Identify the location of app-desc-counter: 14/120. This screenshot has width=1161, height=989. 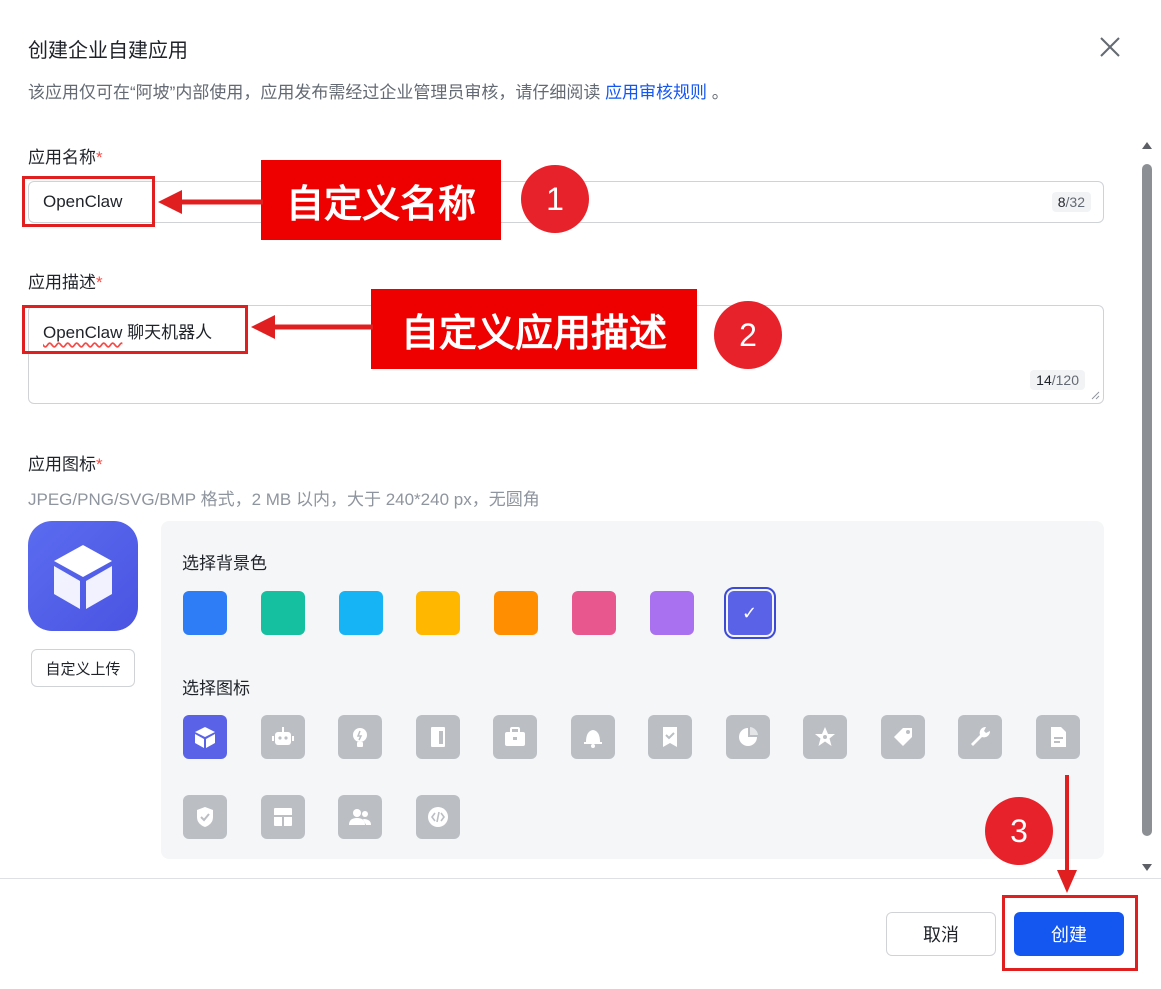
(1057, 380).